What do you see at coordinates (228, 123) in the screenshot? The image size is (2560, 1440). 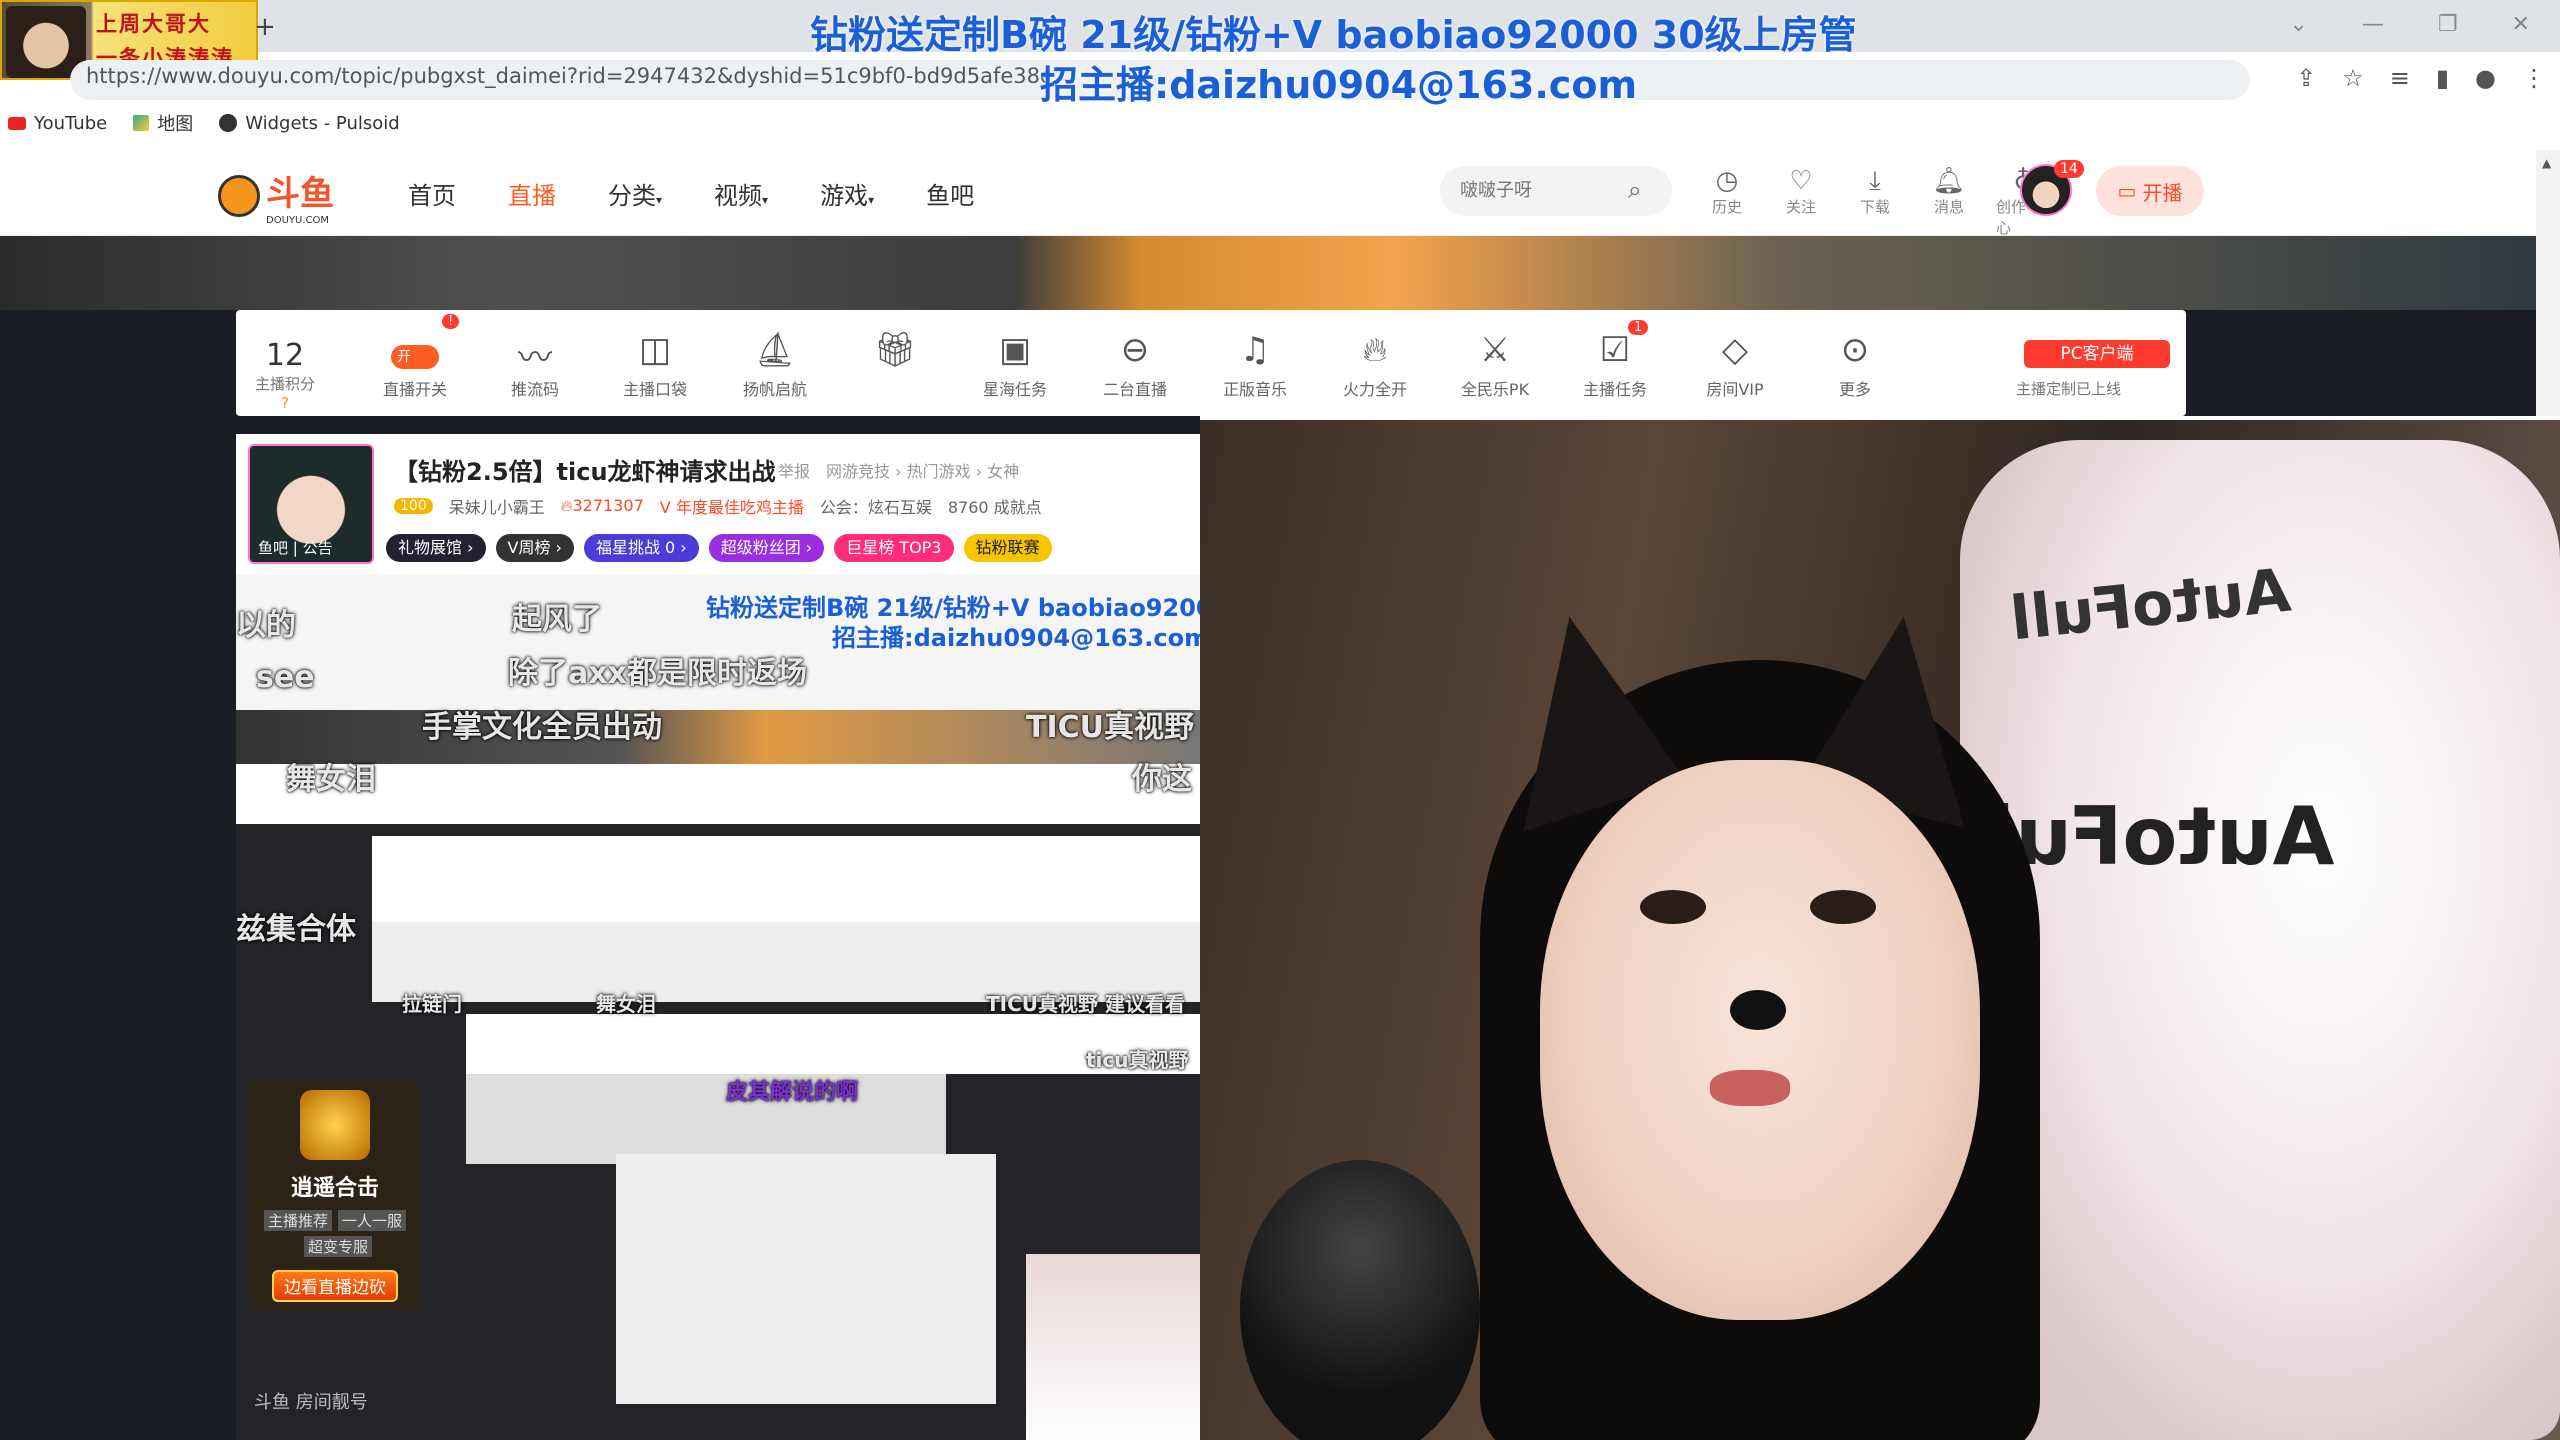 I see `widgets-icon` at bounding box center [228, 123].